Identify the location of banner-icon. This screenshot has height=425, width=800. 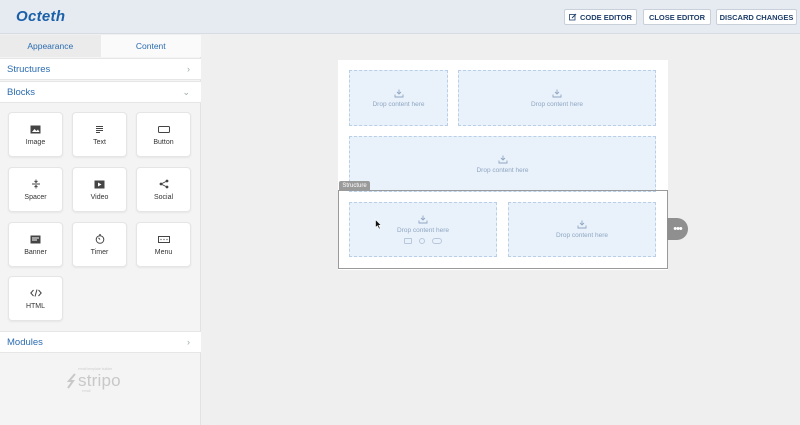
(36, 239).